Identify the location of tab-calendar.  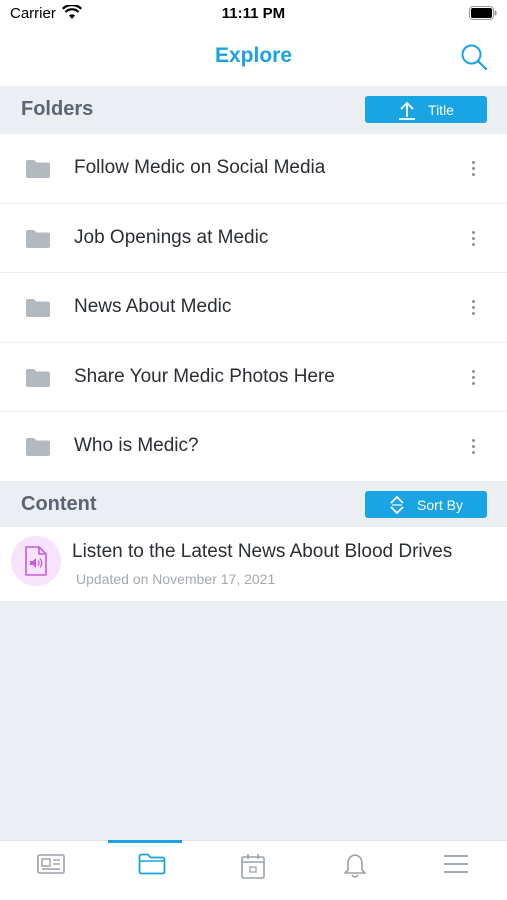
(253, 870).